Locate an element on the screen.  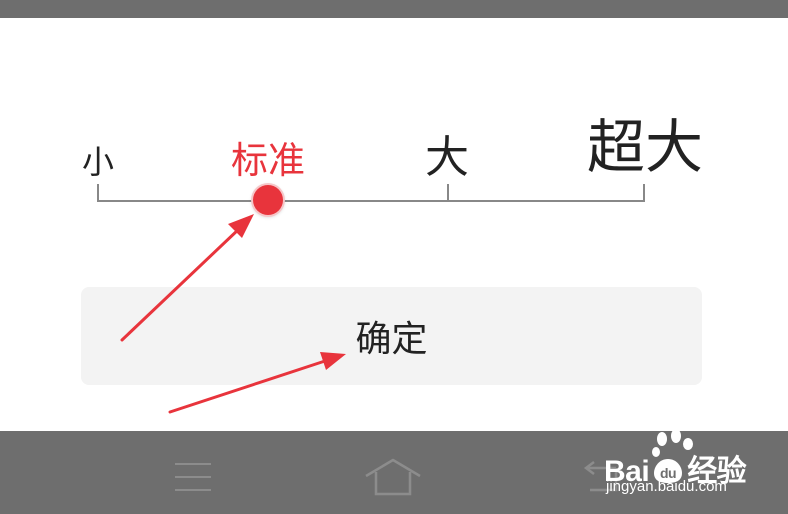
size-option-large: 大 is located at coordinates (447, 158).